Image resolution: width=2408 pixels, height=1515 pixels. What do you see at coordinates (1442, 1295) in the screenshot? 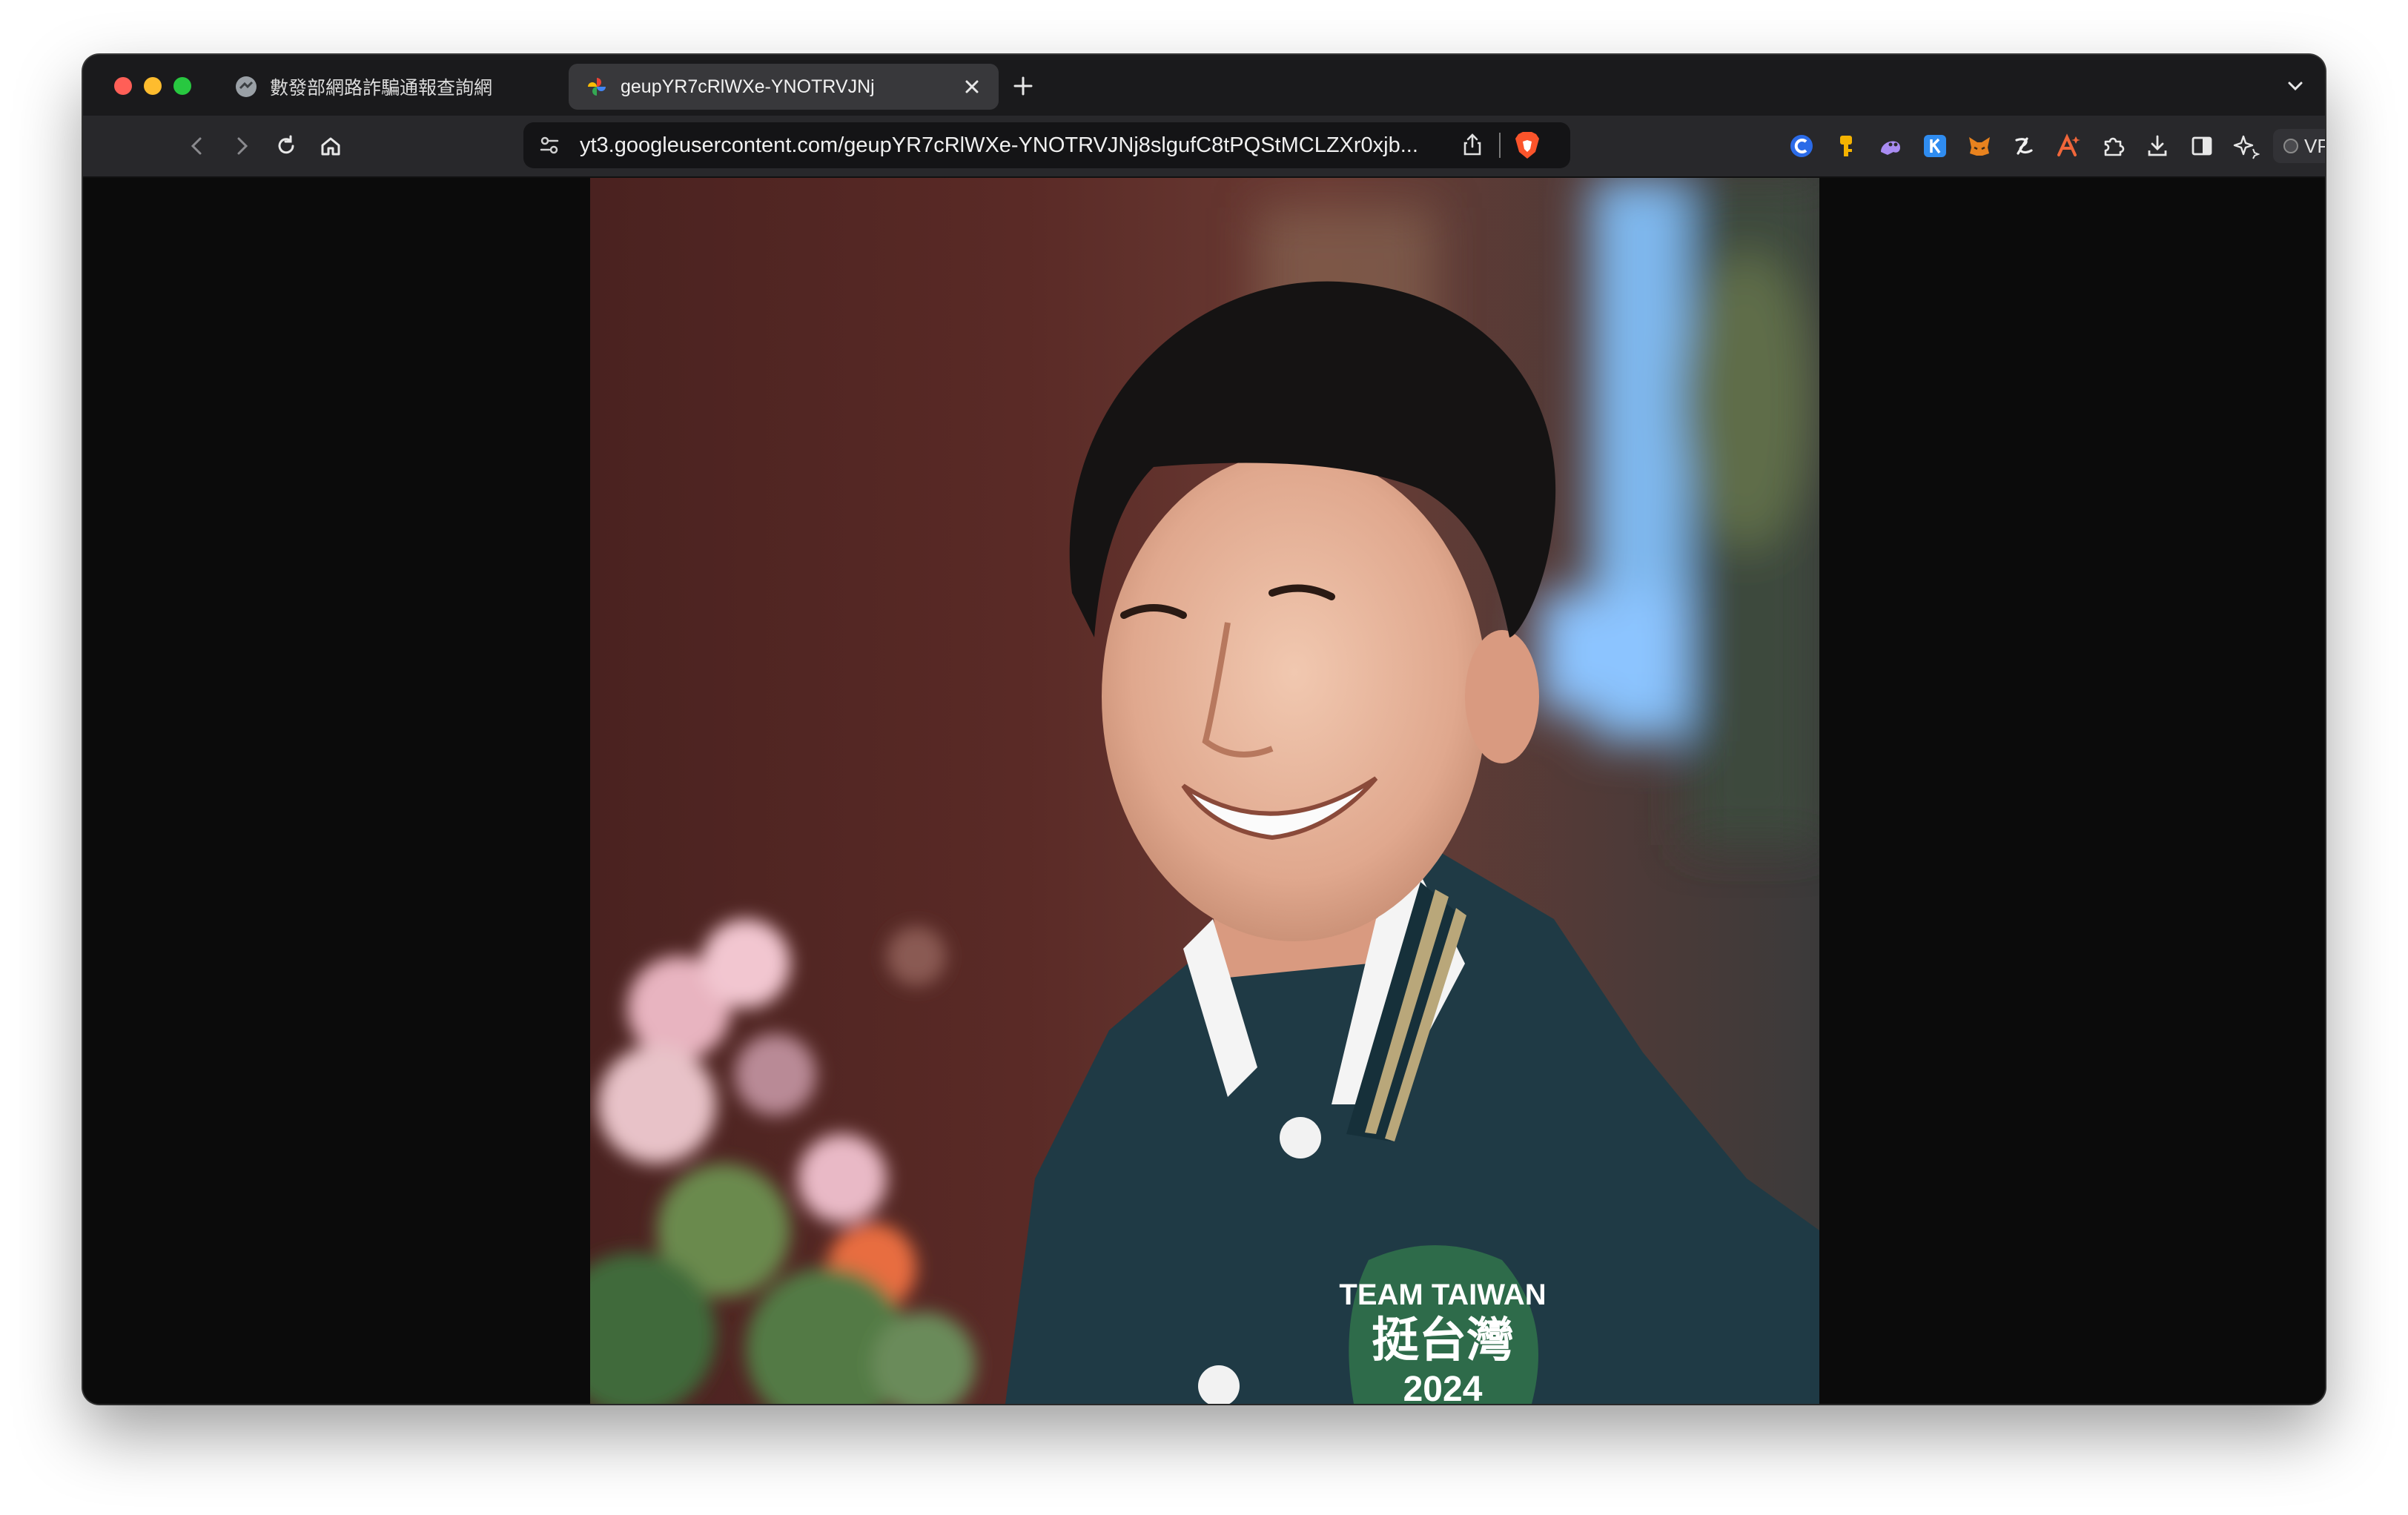
I see `patch-text-top: TEAM TAIWAN` at bounding box center [1442, 1295].